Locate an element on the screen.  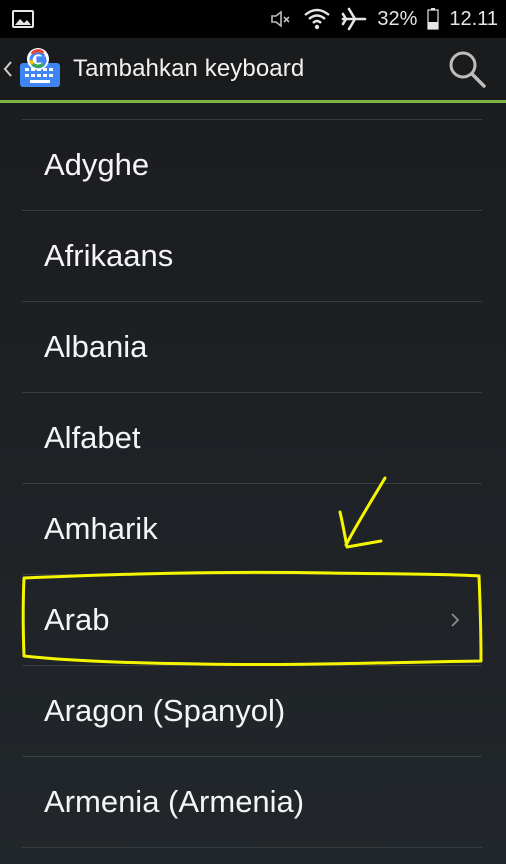
status-bar: 32% 12.11 is located at coordinates (253, 19).